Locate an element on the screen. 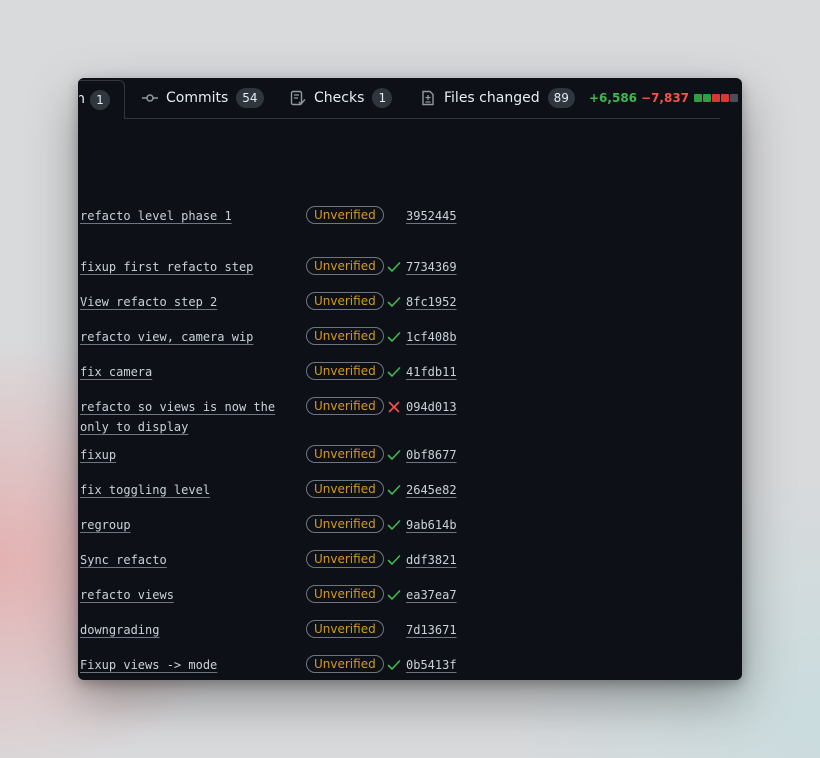  commit-row: refacto views Unverified ea37ea7 is located at coordinates (398, 598).